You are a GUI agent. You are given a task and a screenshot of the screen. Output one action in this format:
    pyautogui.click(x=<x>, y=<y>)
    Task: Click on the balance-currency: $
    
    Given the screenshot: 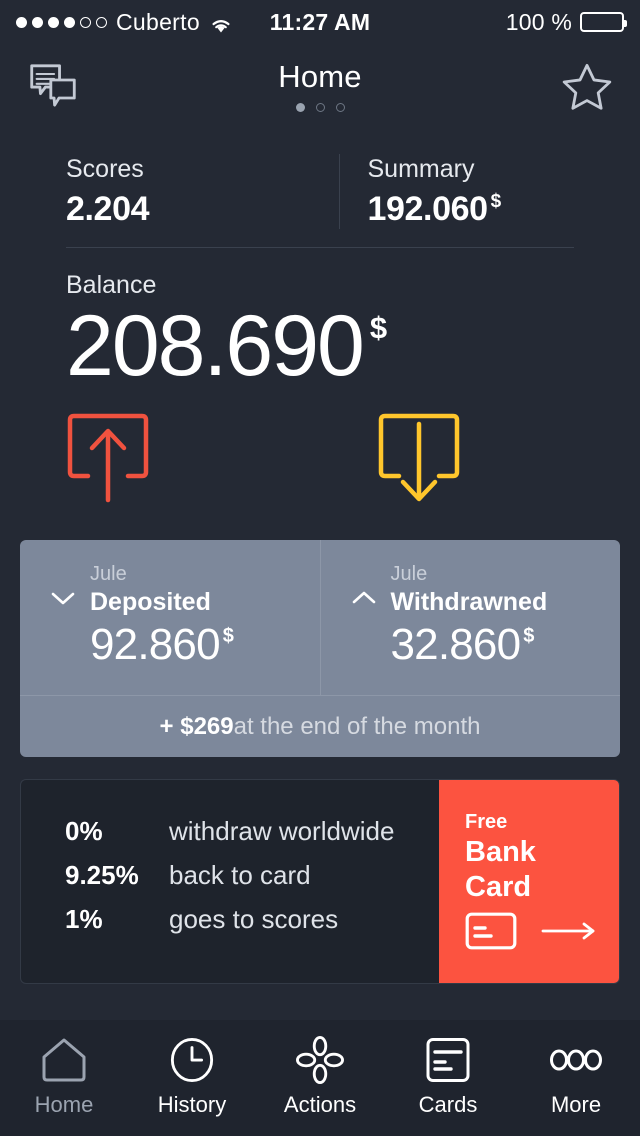 What is the action you would take?
    pyautogui.click(x=378, y=327)
    